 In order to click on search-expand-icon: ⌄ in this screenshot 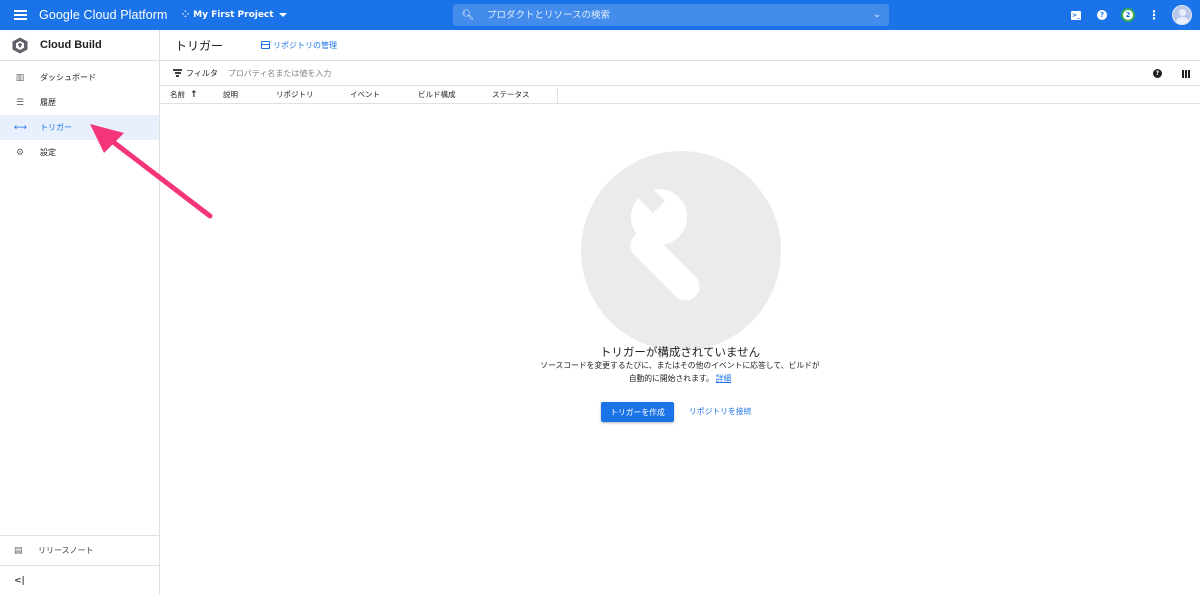, I will do `click(877, 15)`.